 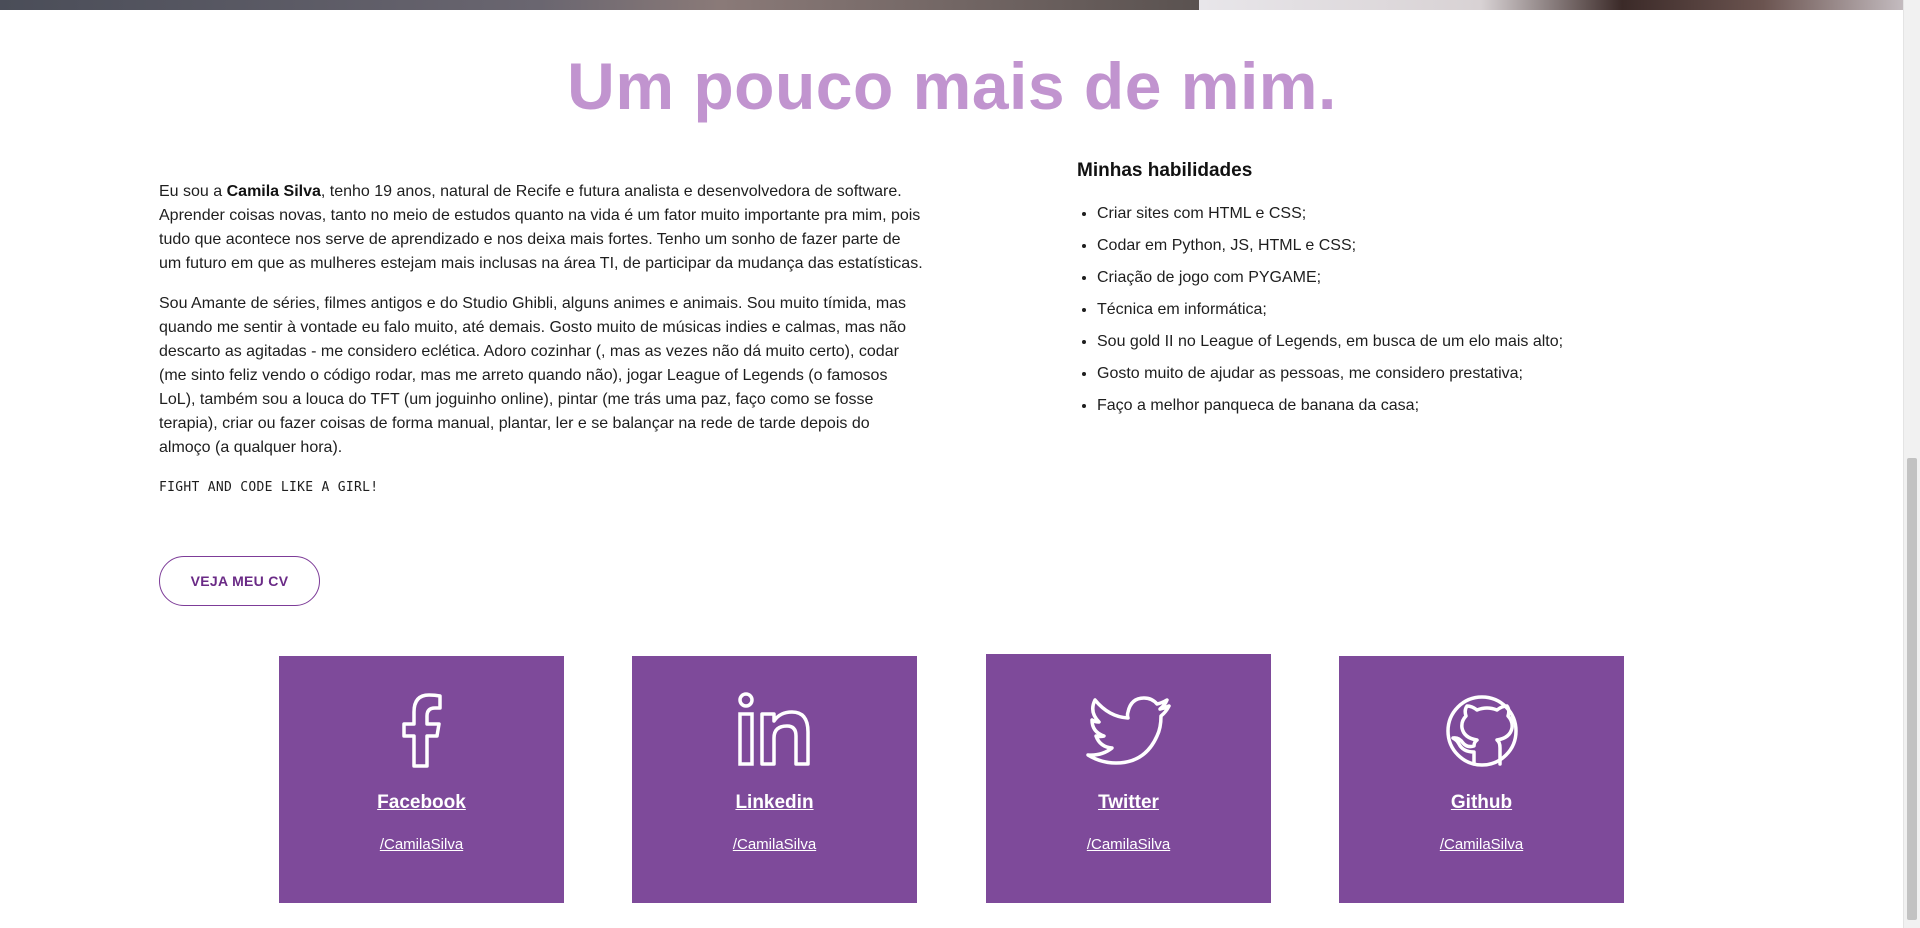 I want to click on about-intro: Eu sou a, so click(x=193, y=191).